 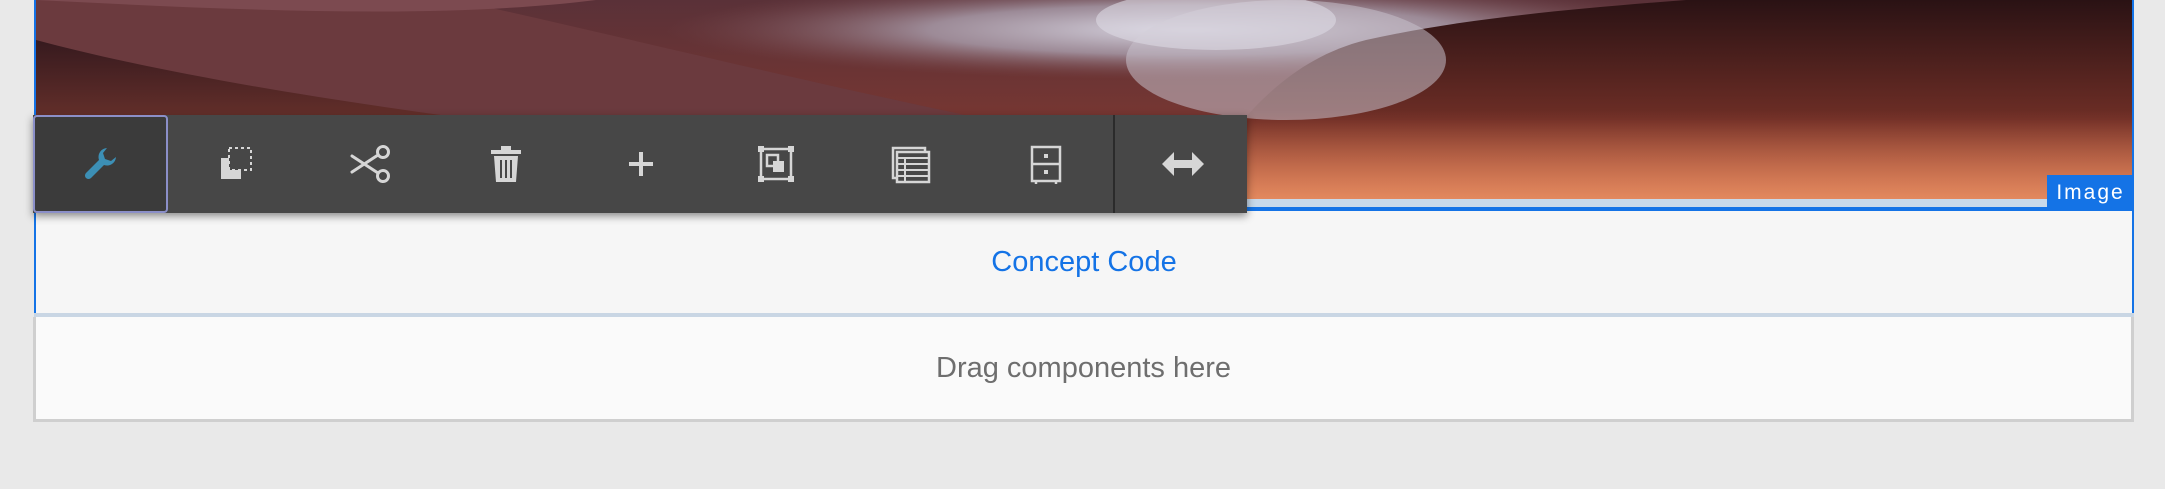 I want to click on trash-icon, so click(x=505, y=164).